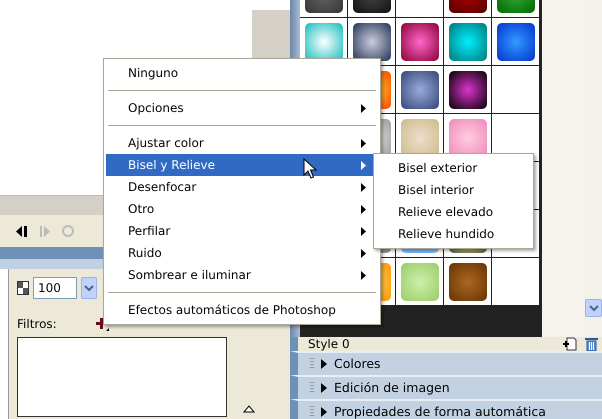 This screenshot has width=602, height=419. I want to click on menu-item: Ninguno, so click(242, 73).